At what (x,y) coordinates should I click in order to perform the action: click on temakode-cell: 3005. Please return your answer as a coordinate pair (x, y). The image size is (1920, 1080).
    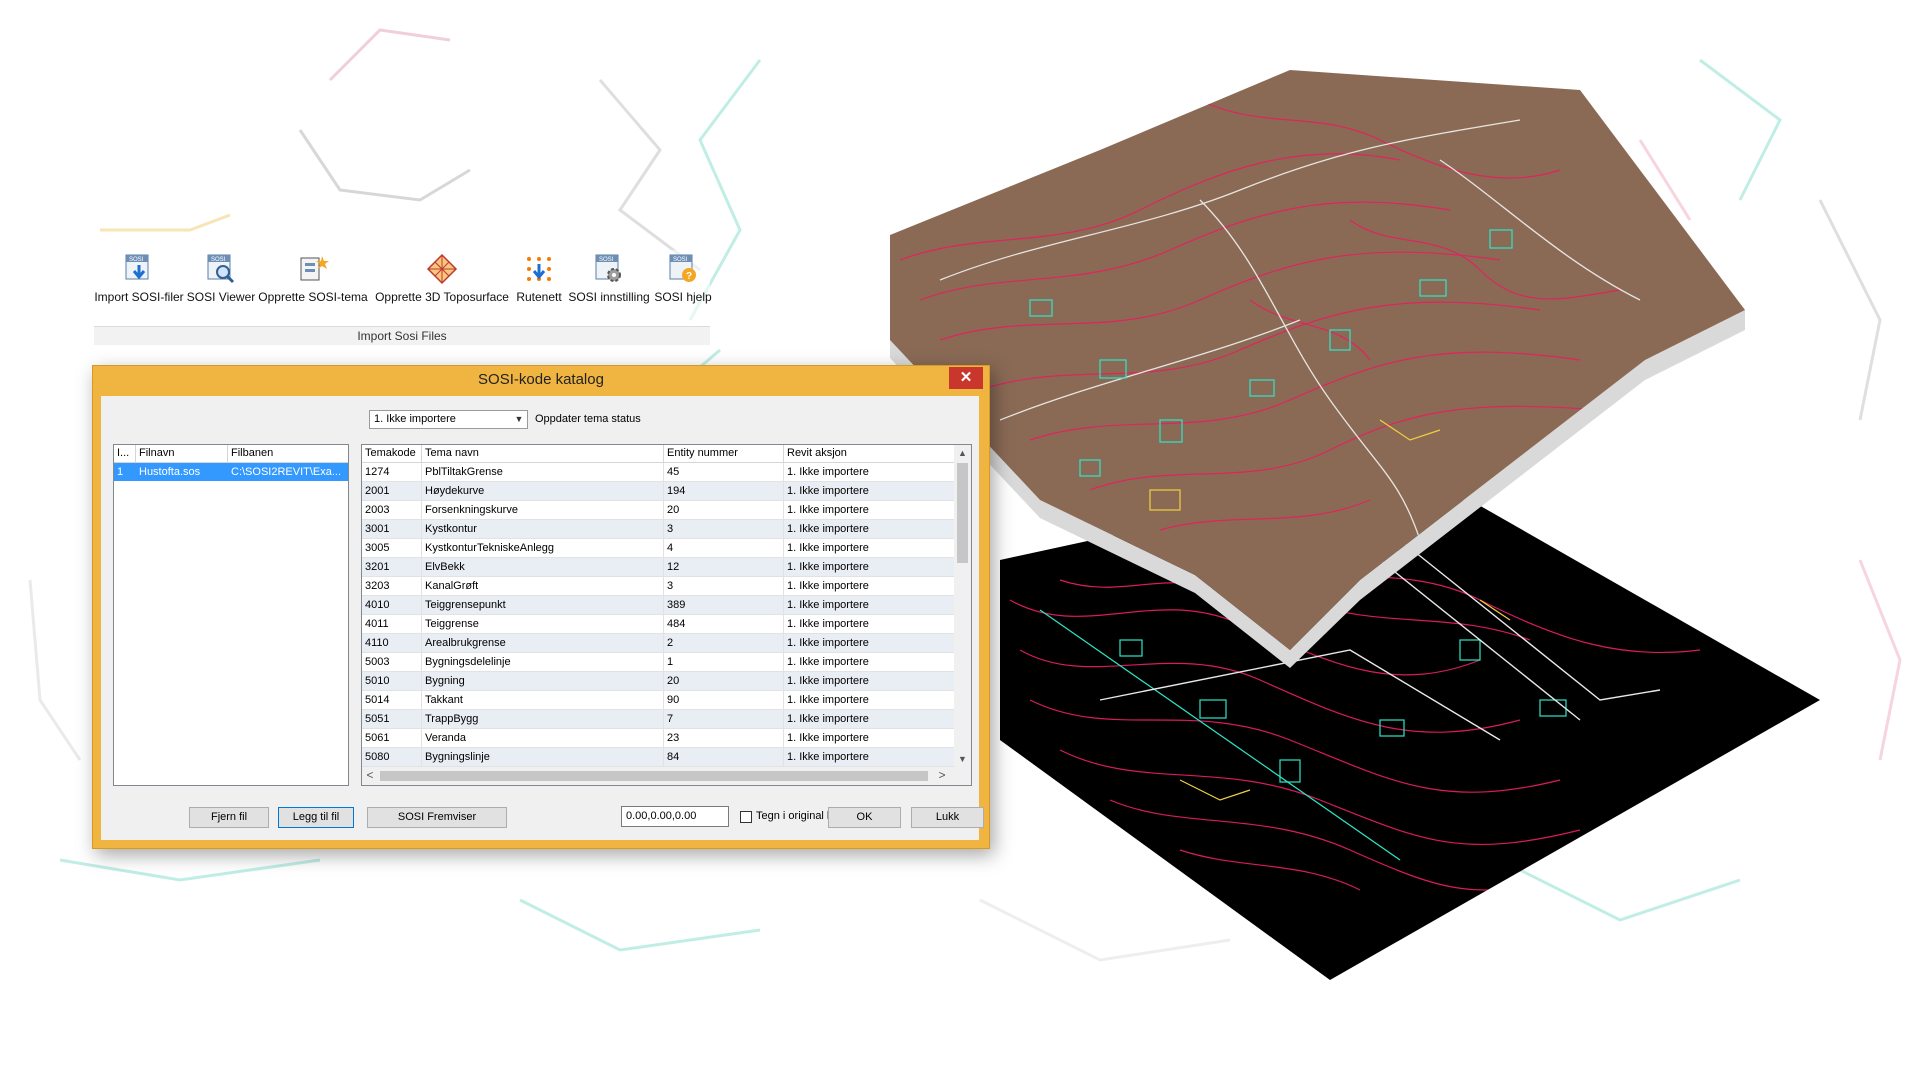
    Looking at the image, I should click on (392, 548).